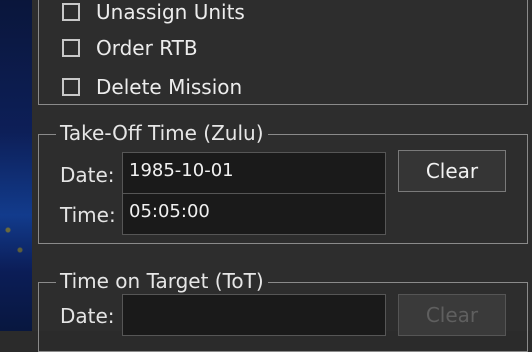 This screenshot has height=352, width=532. What do you see at coordinates (87, 175) in the screenshot?
I see `takeoff-date-label: Date:` at bounding box center [87, 175].